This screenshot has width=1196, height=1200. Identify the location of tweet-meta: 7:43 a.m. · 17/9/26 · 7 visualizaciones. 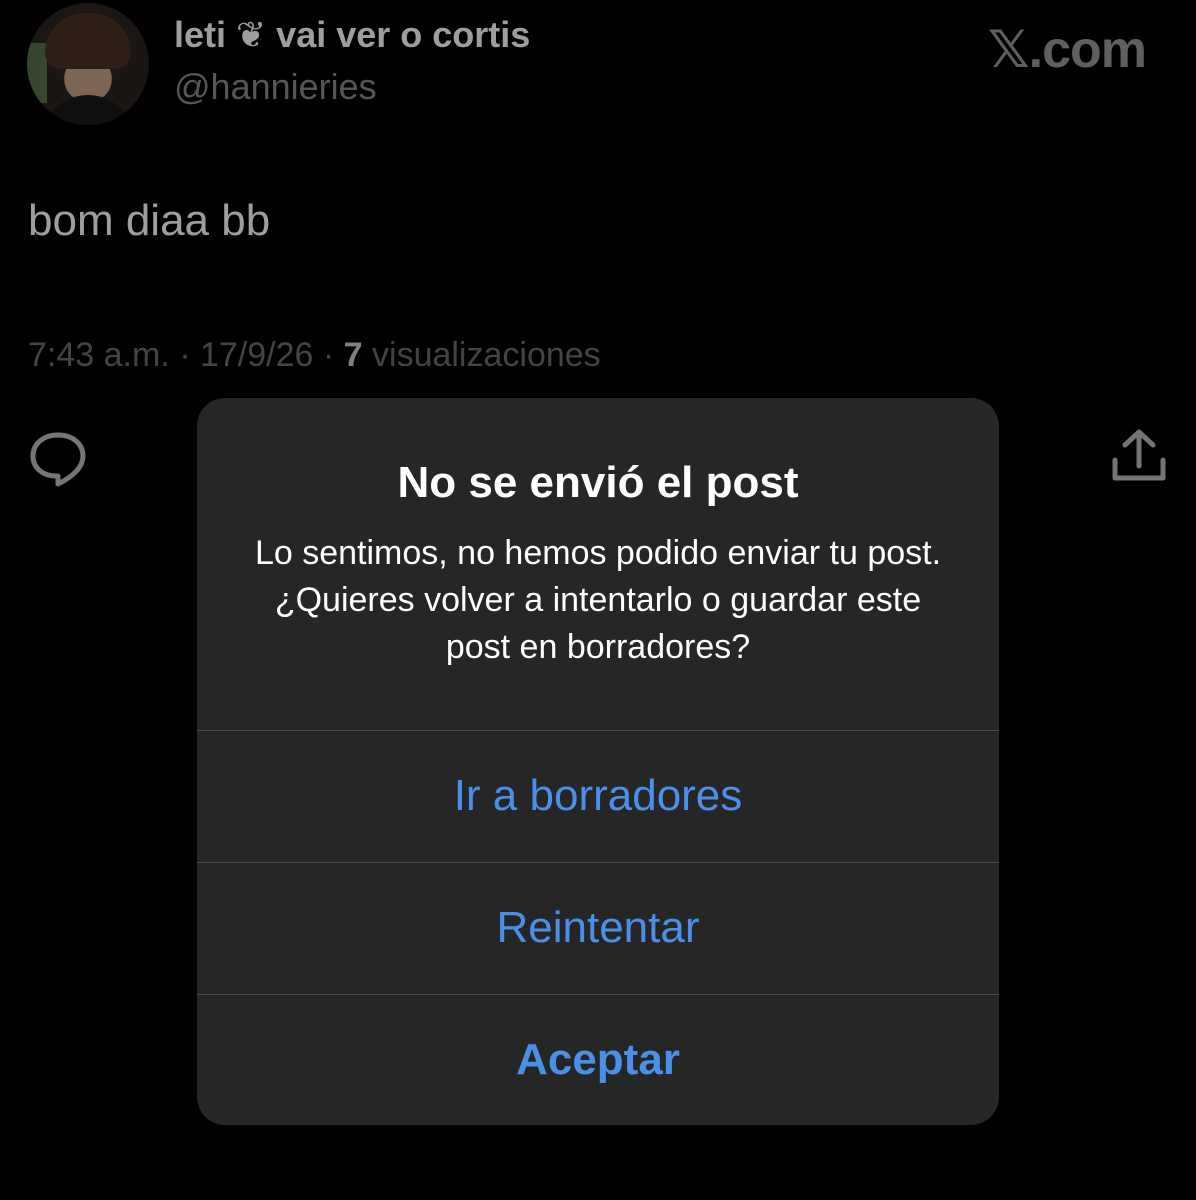
(314, 355).